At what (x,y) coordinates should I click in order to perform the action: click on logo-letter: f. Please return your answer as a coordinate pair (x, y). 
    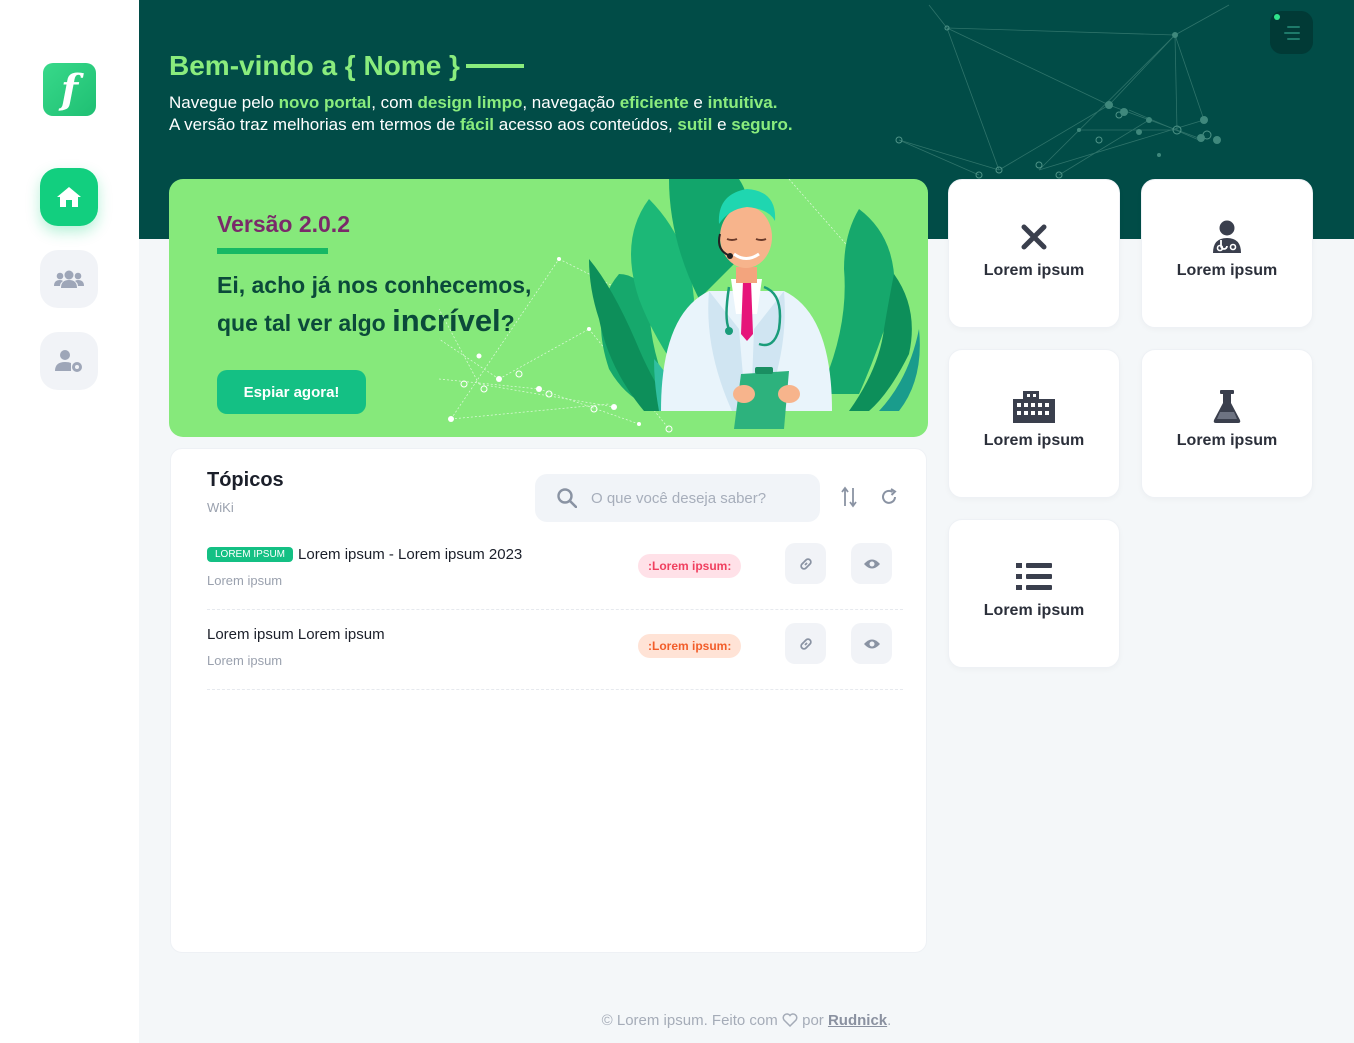
    Looking at the image, I should click on (69, 89).